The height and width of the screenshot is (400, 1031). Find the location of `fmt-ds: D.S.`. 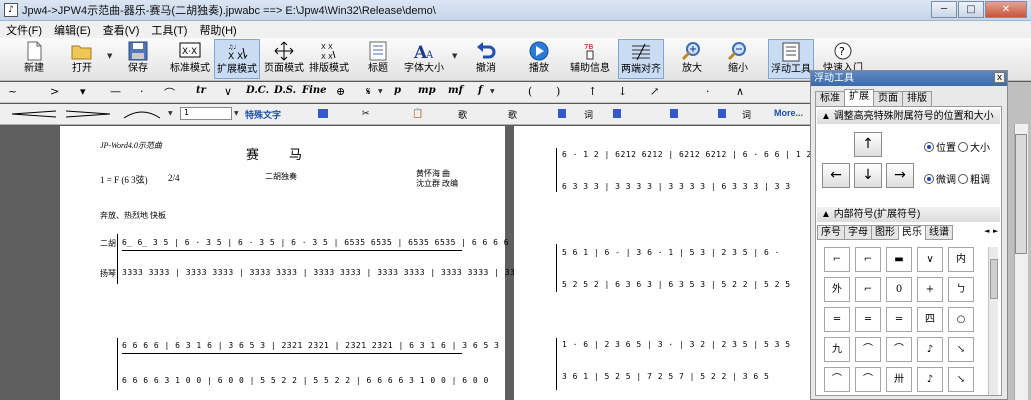

fmt-ds: D.S. is located at coordinates (285, 90).